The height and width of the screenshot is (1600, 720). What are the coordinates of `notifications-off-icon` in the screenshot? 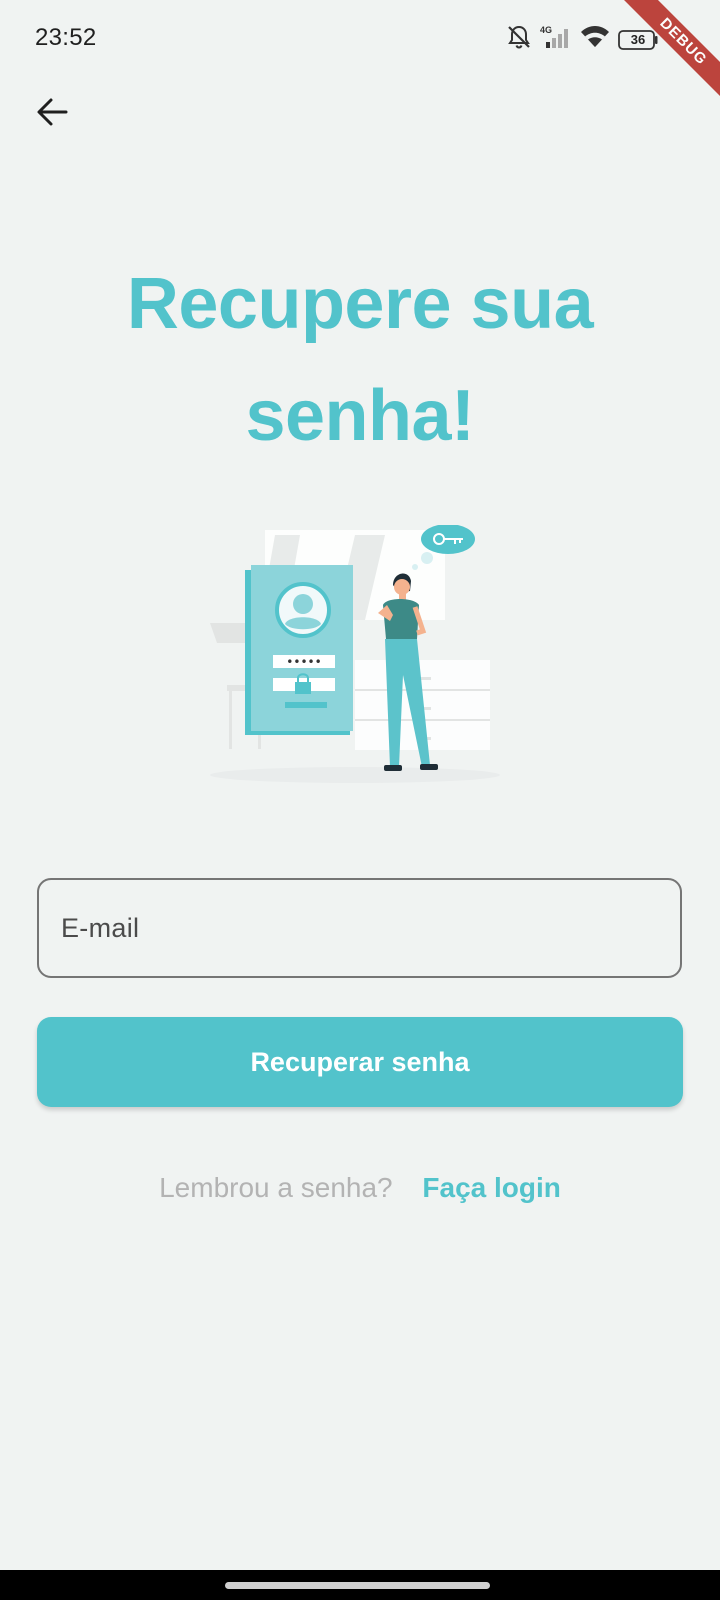 It's located at (519, 39).